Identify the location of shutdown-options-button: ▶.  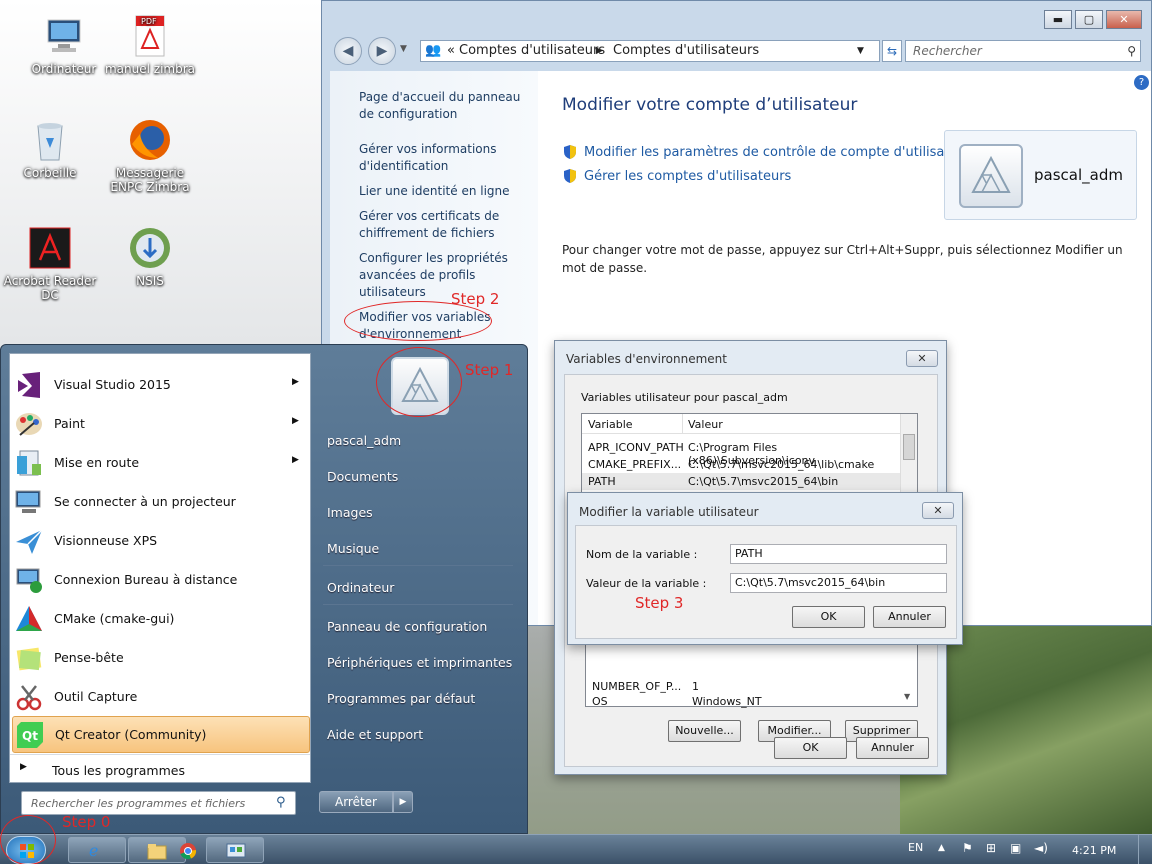
(403, 802).